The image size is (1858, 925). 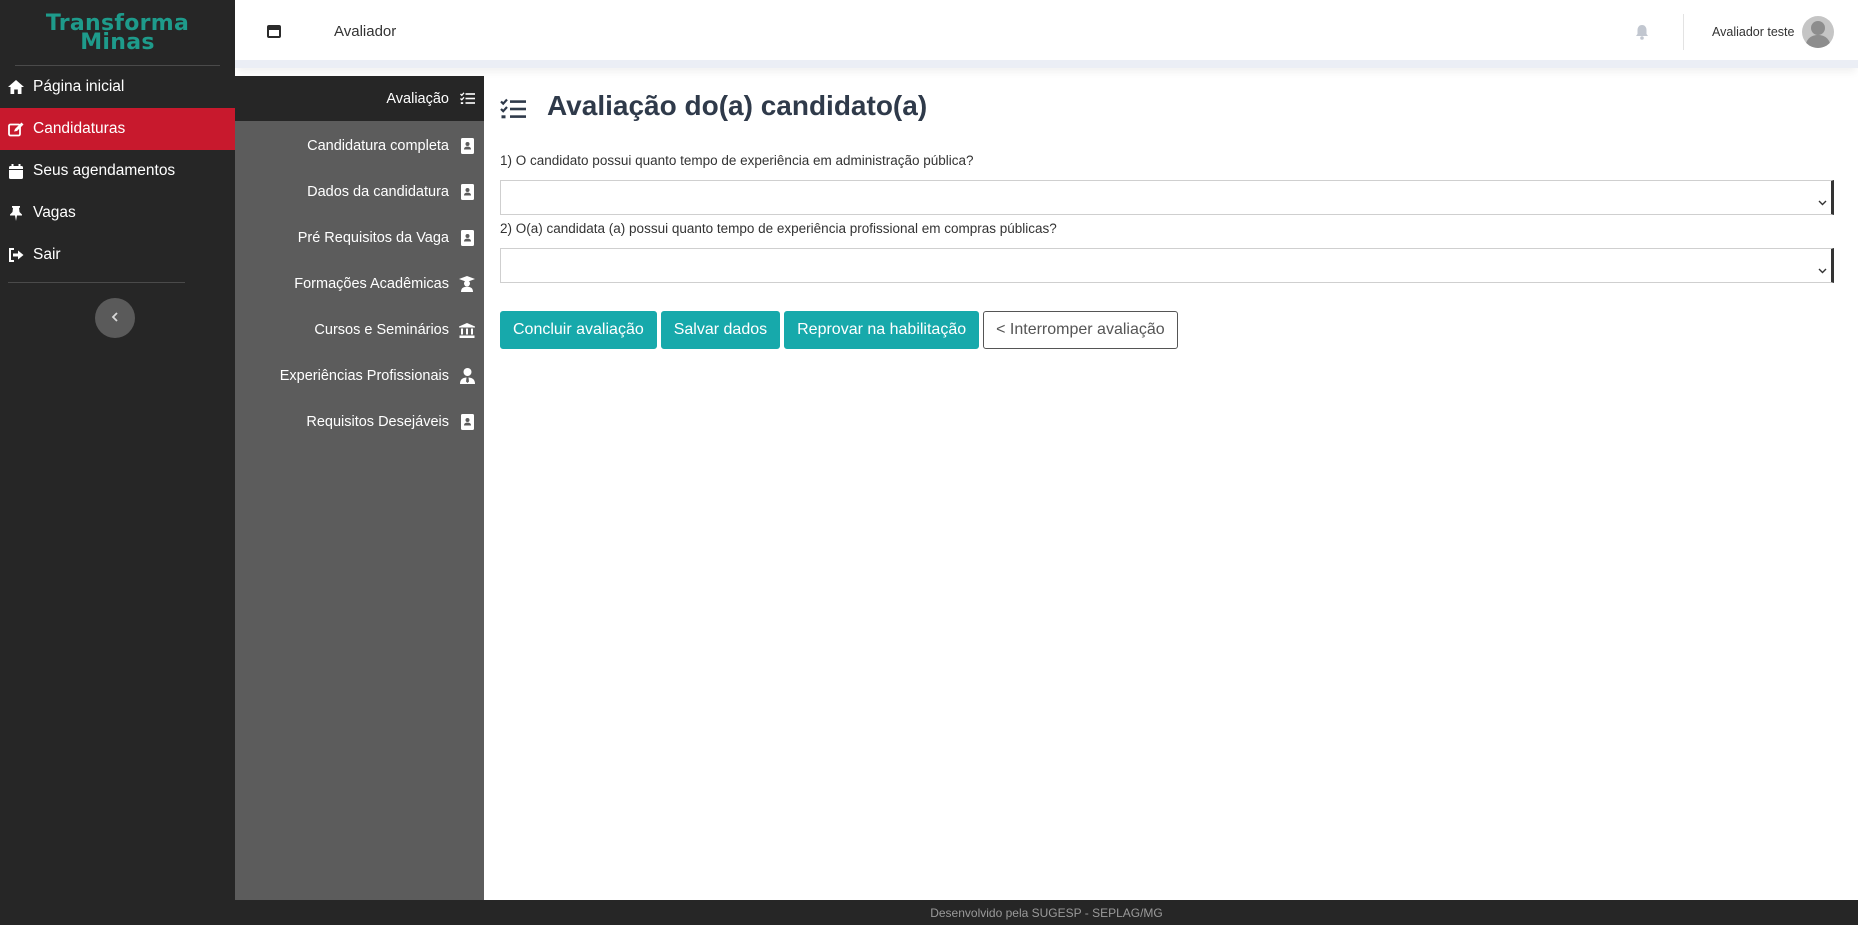 What do you see at coordinates (378, 192) in the screenshot?
I see `subnav-item-label: Dados da candidatura` at bounding box center [378, 192].